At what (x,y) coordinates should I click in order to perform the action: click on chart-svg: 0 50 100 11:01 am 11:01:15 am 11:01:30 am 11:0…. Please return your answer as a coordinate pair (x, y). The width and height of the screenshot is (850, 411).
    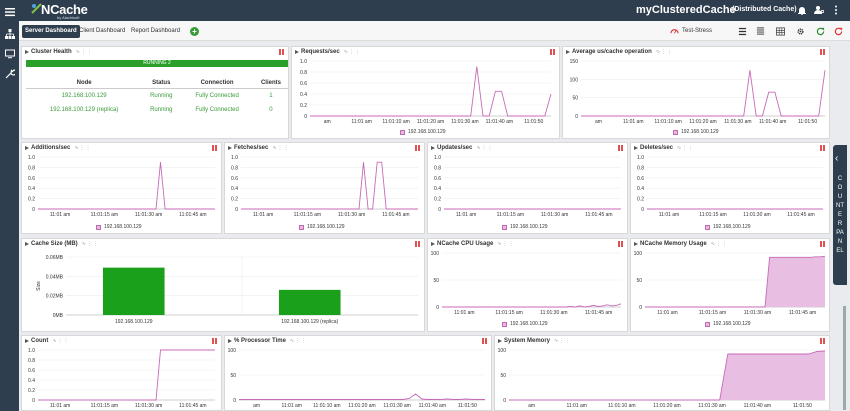
    Looking at the image, I should click on (526, 283).